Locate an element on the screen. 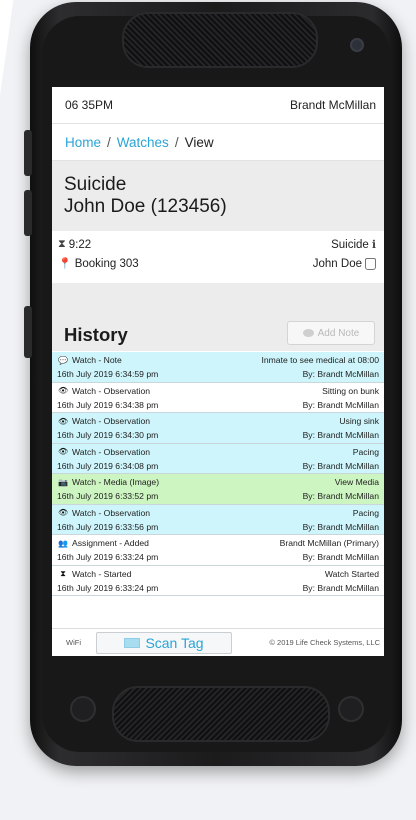 This screenshot has height=820, width=416. entry-title: Watch - Note is located at coordinates (97, 360).